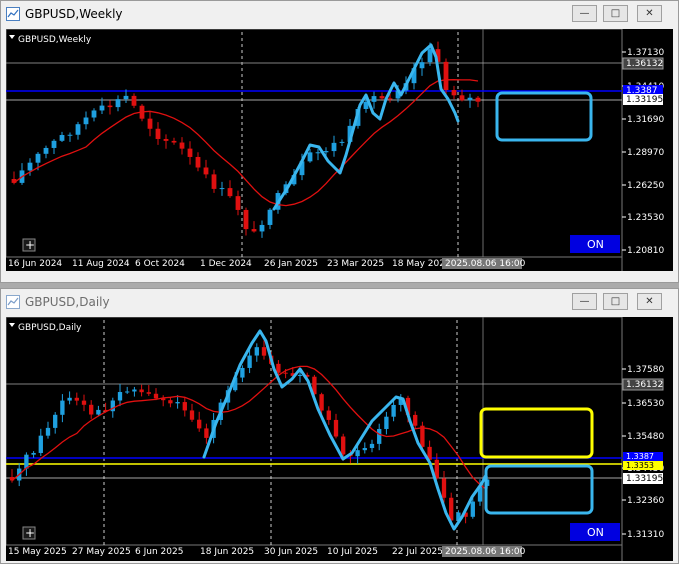  I want to click on time-label: 18 May 2025, so click(421, 264).